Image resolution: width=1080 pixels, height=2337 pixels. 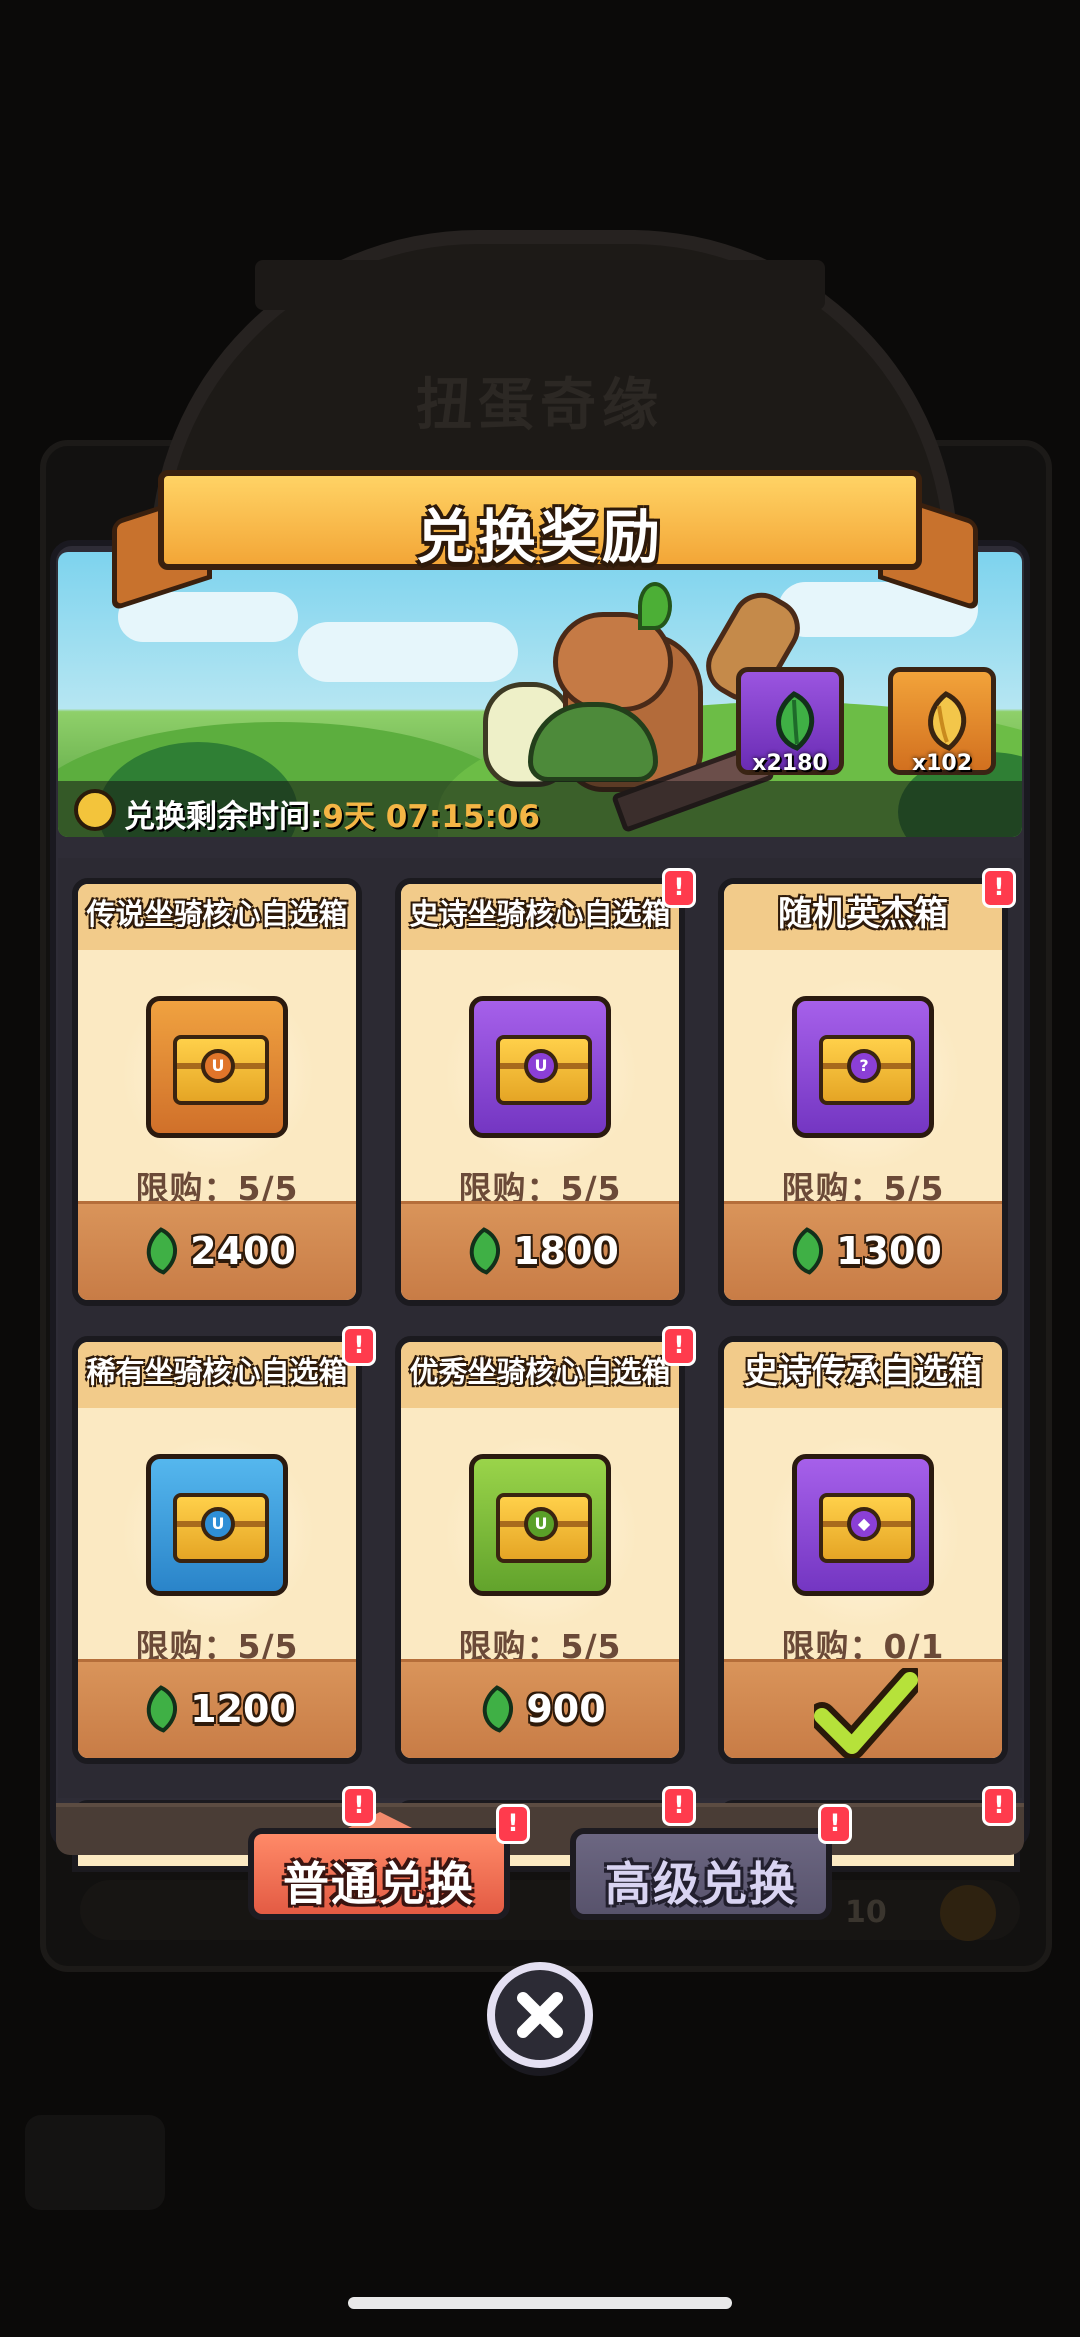 What do you see at coordinates (968, 1913) in the screenshot?
I see `background-plus-icon` at bounding box center [968, 1913].